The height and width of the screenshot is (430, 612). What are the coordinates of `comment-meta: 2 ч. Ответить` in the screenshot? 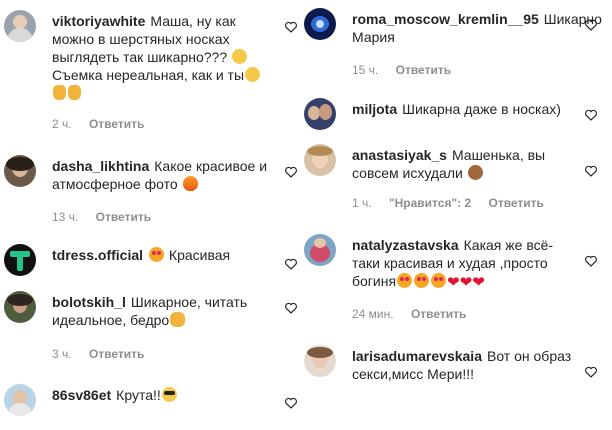 It's located at (105, 124).